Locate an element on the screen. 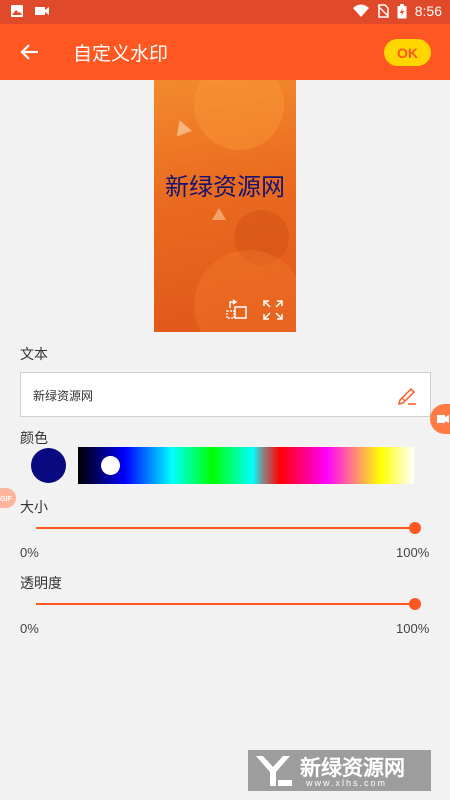  color-section-label: 颜色 is located at coordinates (34, 439).